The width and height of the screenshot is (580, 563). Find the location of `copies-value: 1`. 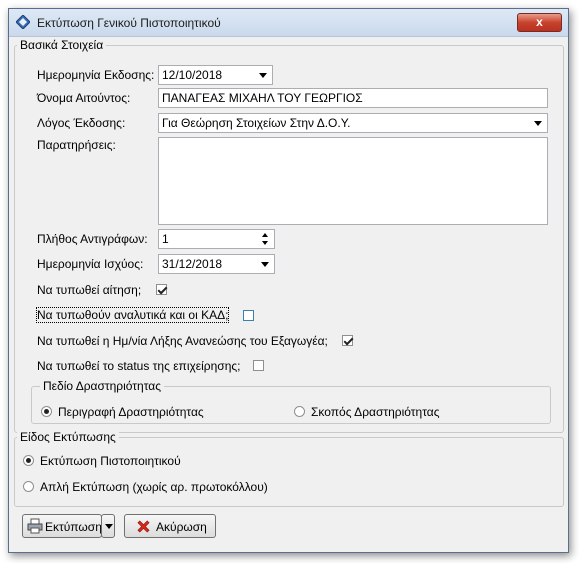

copies-value: 1 is located at coordinates (165, 239).